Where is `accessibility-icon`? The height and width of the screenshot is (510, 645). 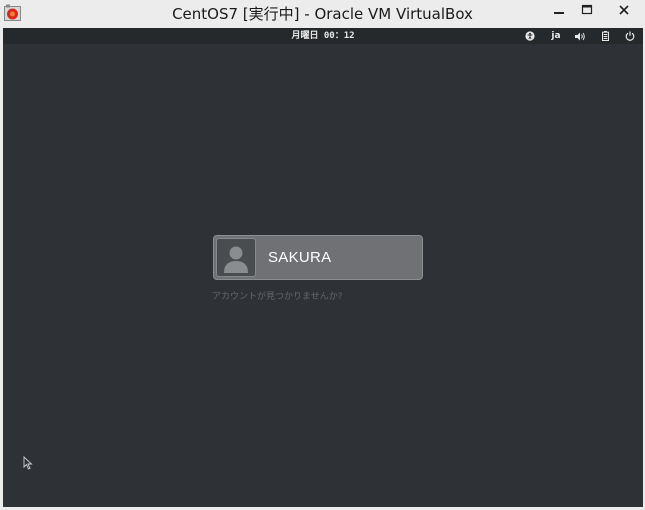 accessibility-icon is located at coordinates (530, 36).